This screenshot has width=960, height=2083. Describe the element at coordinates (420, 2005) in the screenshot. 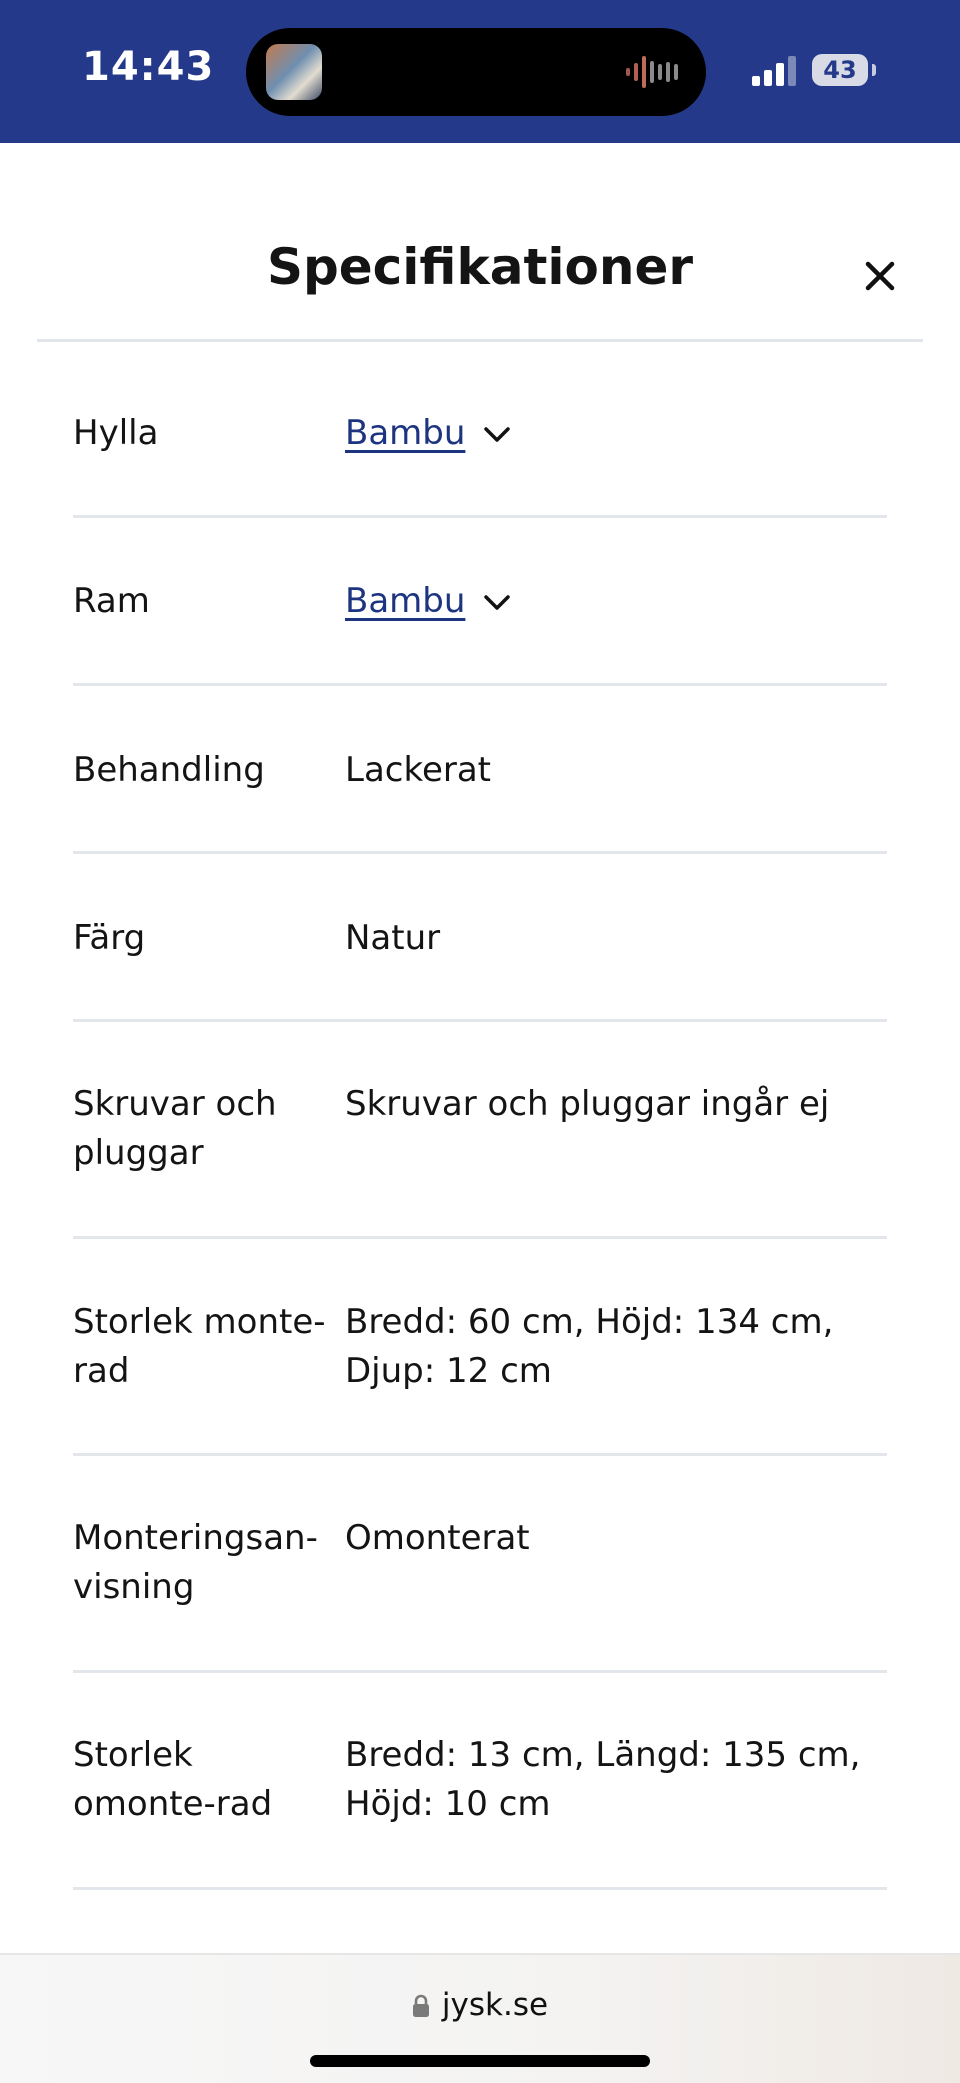

I see `lock-icon` at that location.